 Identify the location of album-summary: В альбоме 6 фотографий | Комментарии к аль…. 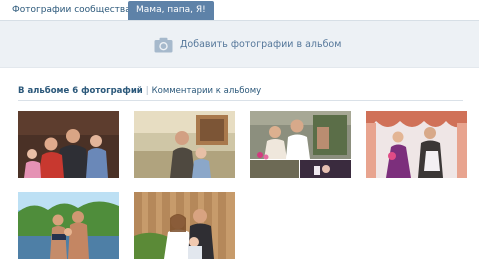
(240, 93).